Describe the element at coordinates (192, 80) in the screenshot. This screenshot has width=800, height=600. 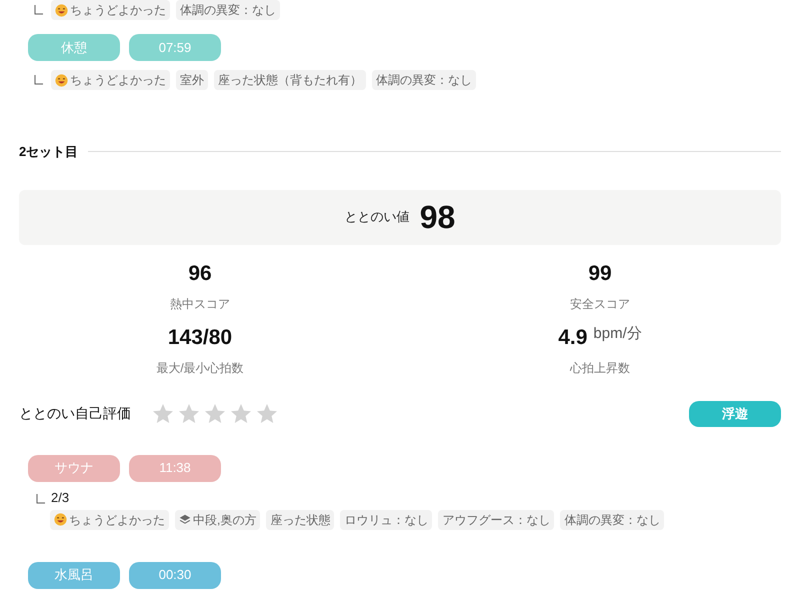
I see `tag-text: 室外` at that location.